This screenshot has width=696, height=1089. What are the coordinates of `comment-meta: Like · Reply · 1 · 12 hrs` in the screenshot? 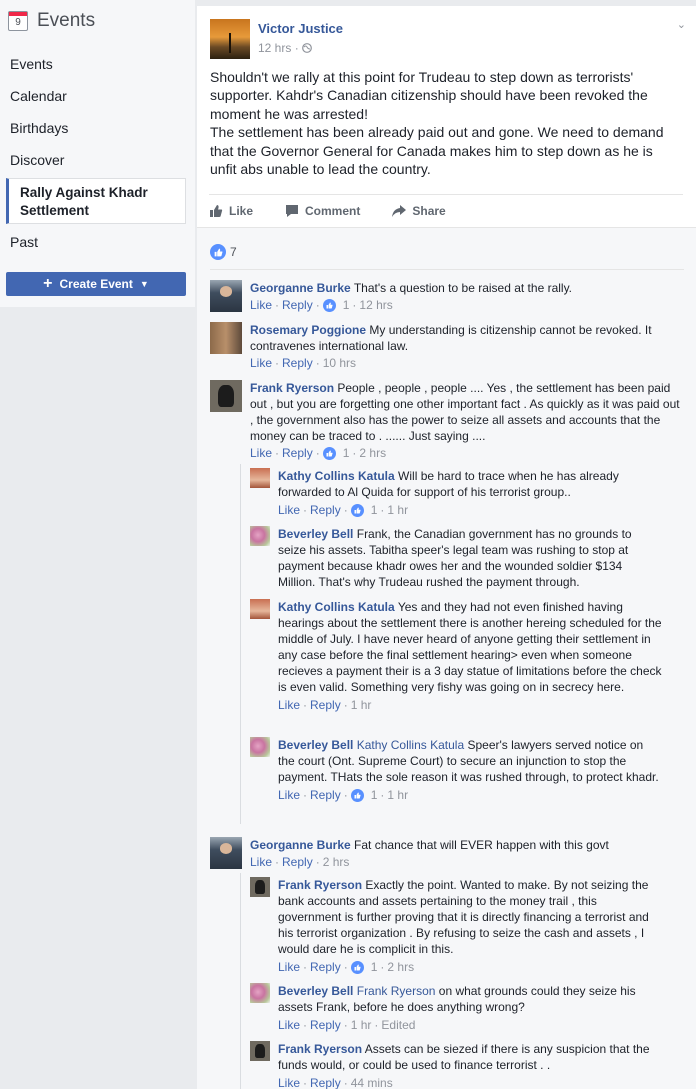 It's located at (321, 305).